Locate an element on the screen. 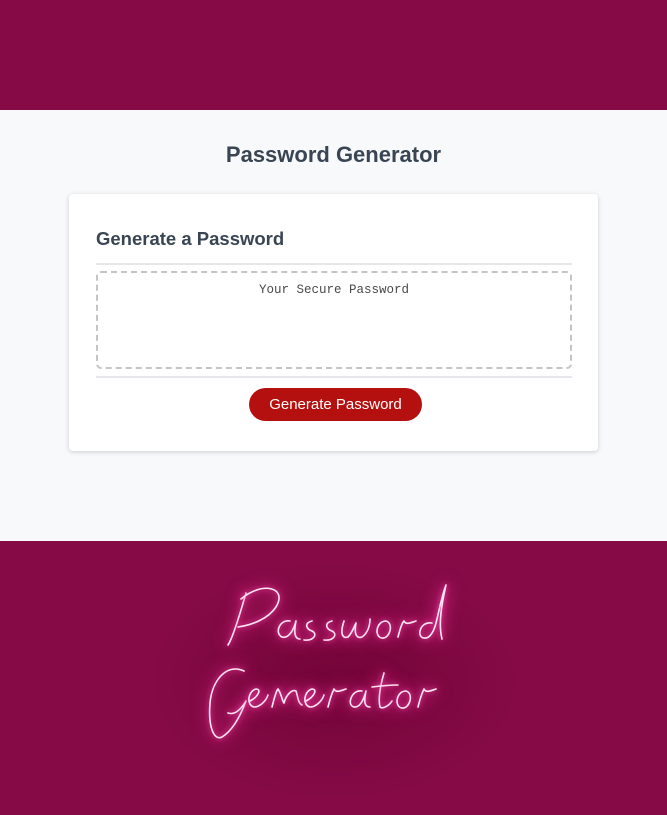  password-output-field is located at coordinates (334, 320).